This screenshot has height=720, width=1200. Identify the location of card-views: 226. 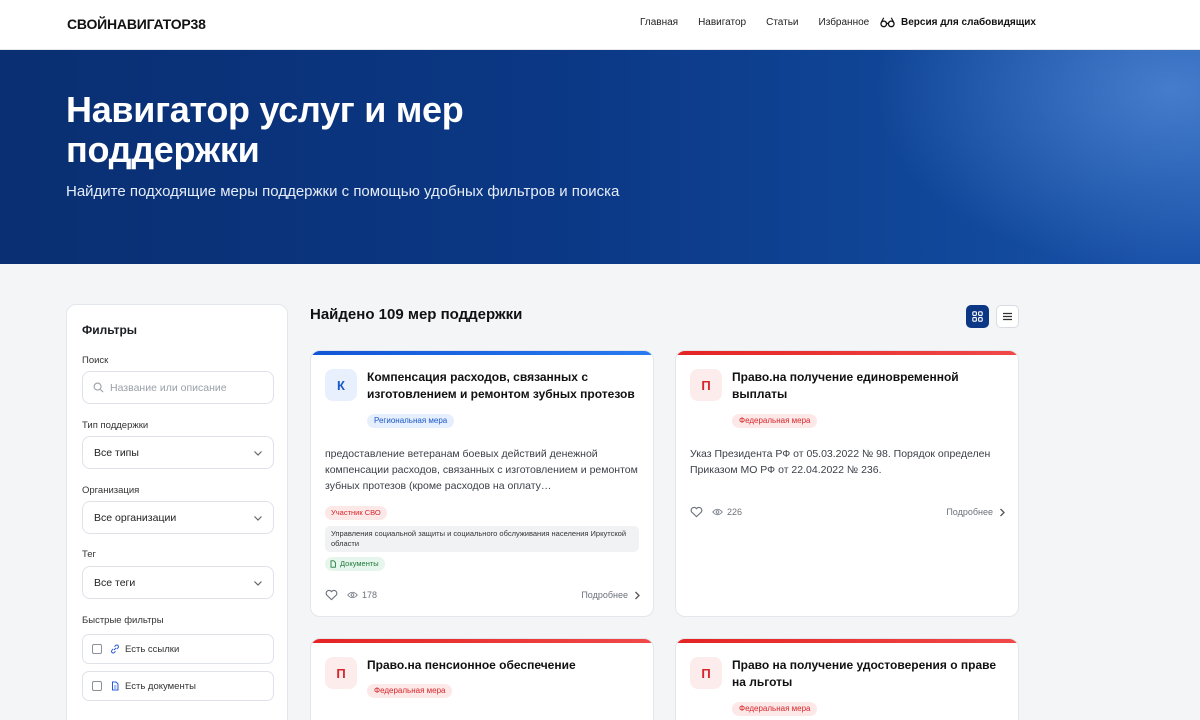
(735, 512).